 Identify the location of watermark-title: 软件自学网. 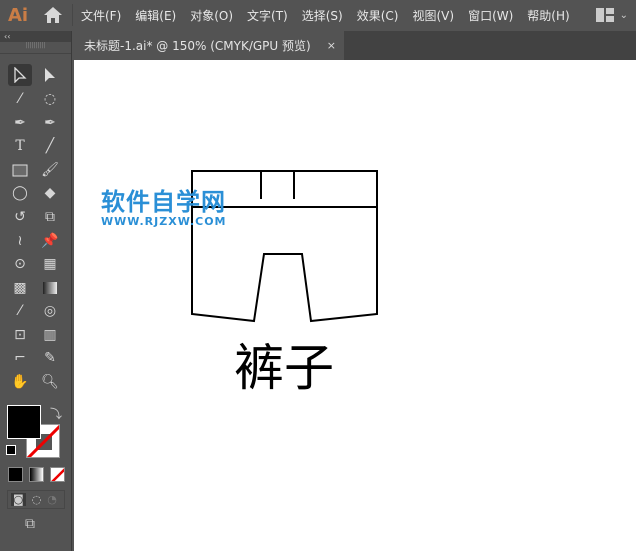
(163, 202).